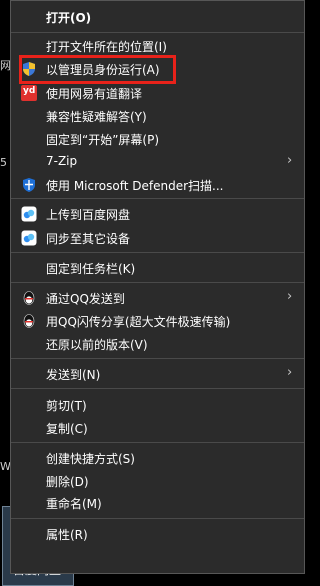 This screenshot has width=320, height=586. What do you see at coordinates (29, 185) in the screenshot?
I see `defender-shield-icon` at bounding box center [29, 185].